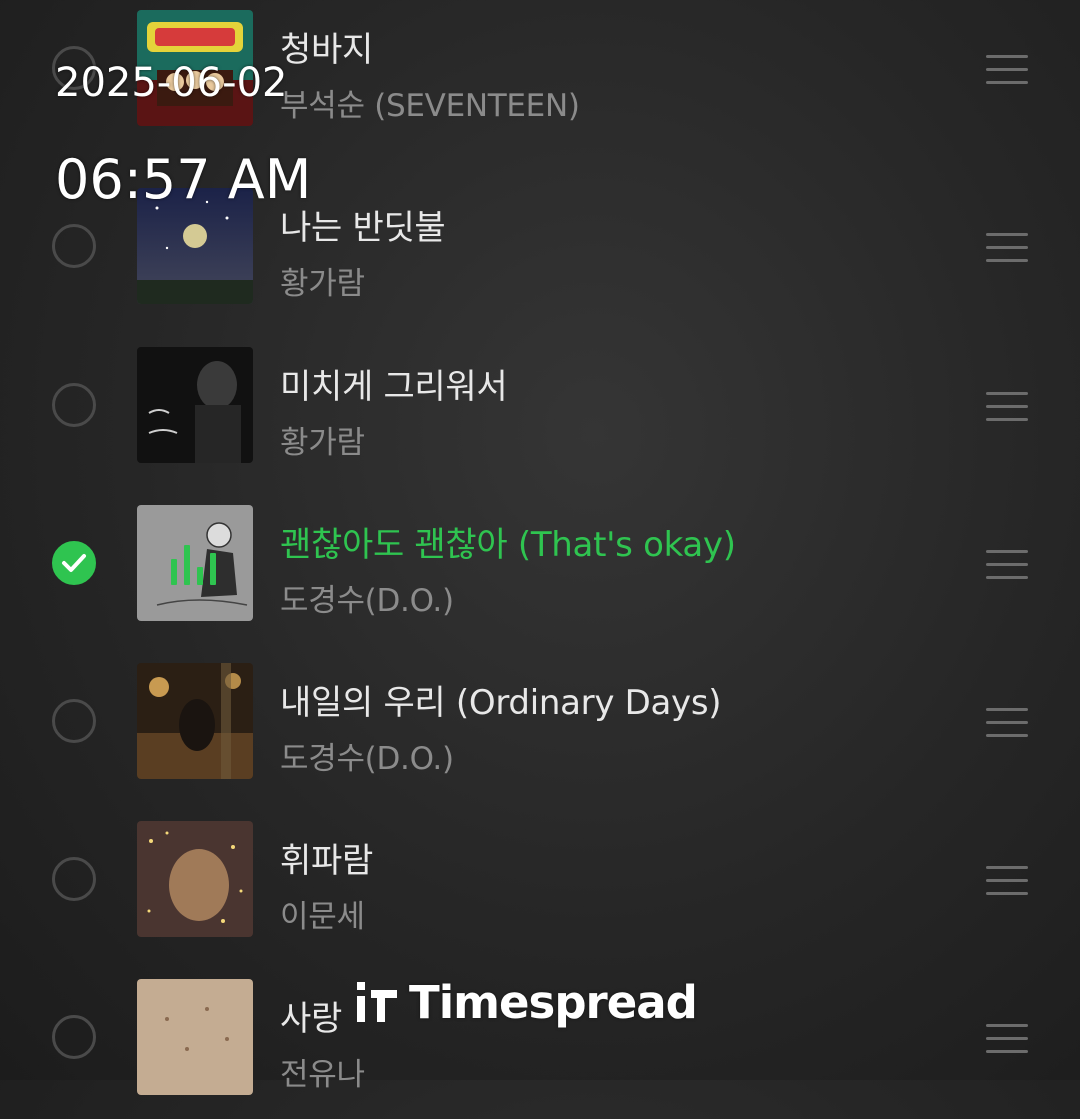 This screenshot has height=1119, width=1080. What do you see at coordinates (540, 882) in the screenshot?
I see `list-item: 휘파람 이문세` at bounding box center [540, 882].